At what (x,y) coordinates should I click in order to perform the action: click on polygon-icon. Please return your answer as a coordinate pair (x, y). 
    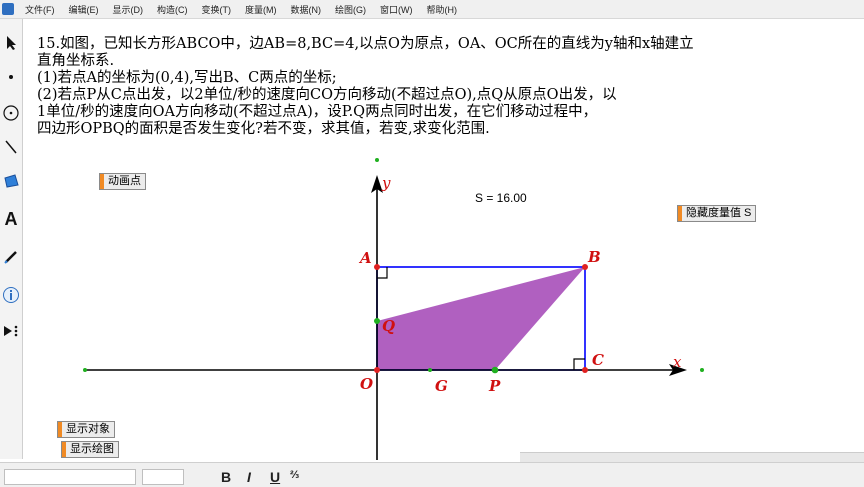
    Looking at the image, I should click on (11, 181).